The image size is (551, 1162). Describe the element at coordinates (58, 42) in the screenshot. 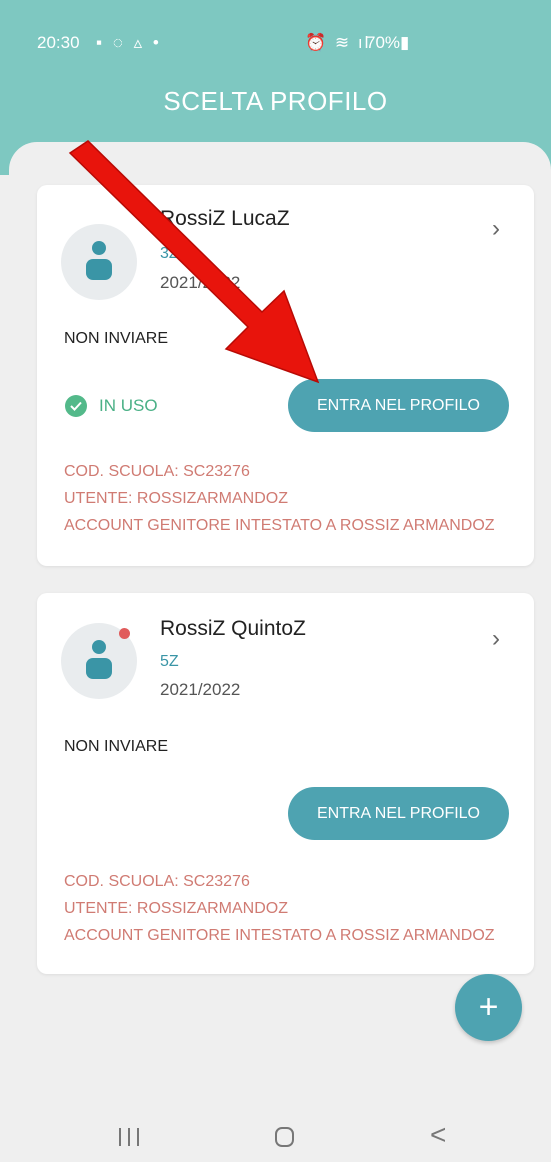

I see `status-time: 20:30` at that location.